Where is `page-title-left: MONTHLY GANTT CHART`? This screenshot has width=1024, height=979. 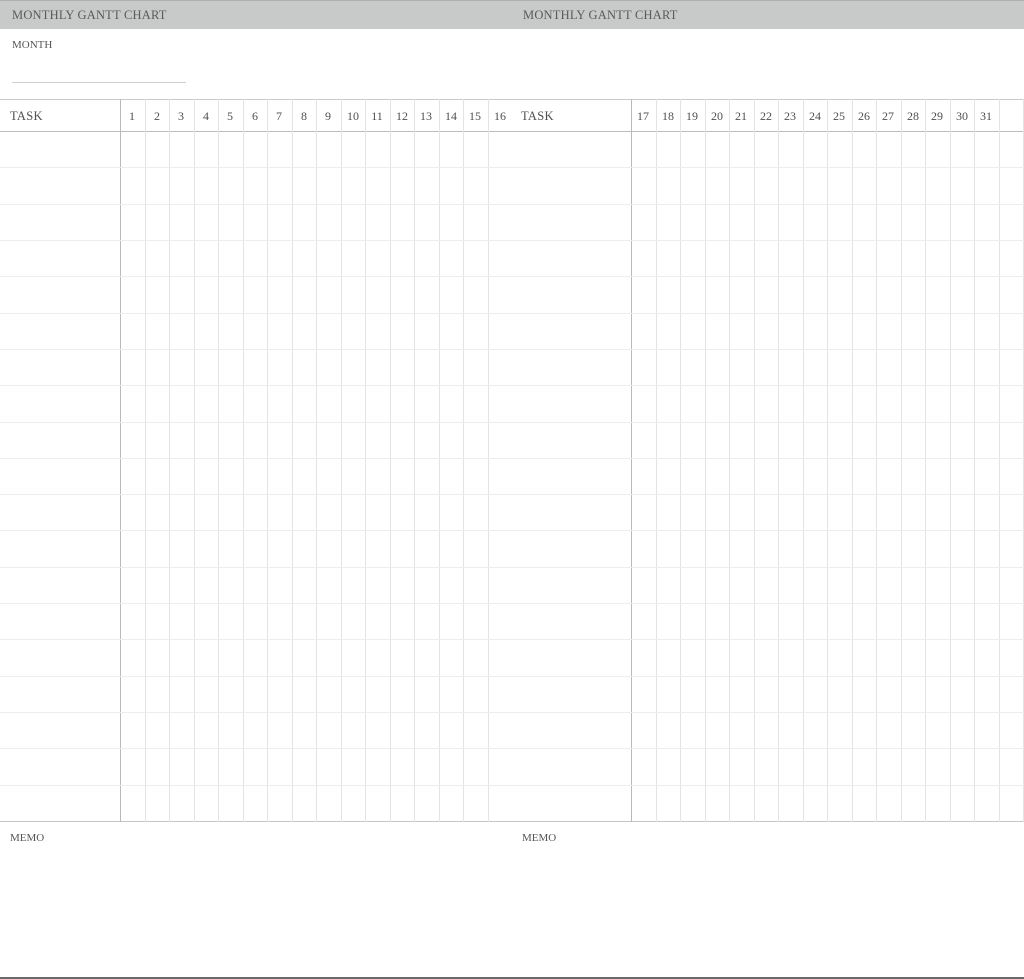
page-title-left: MONTHLY GANTT CHART is located at coordinates (89, 15).